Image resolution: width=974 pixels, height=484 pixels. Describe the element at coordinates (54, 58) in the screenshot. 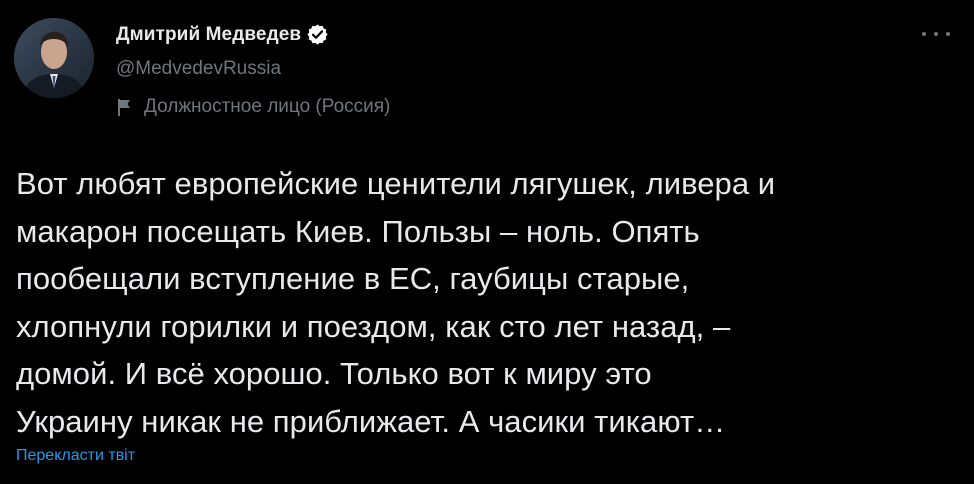

I see `avatar` at that location.